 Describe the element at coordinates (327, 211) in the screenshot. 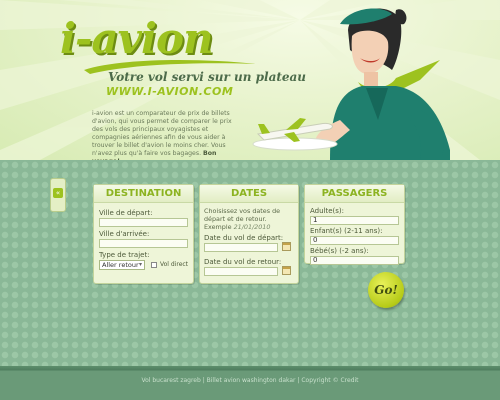

I see `adults-label: Adulte(s):` at that location.